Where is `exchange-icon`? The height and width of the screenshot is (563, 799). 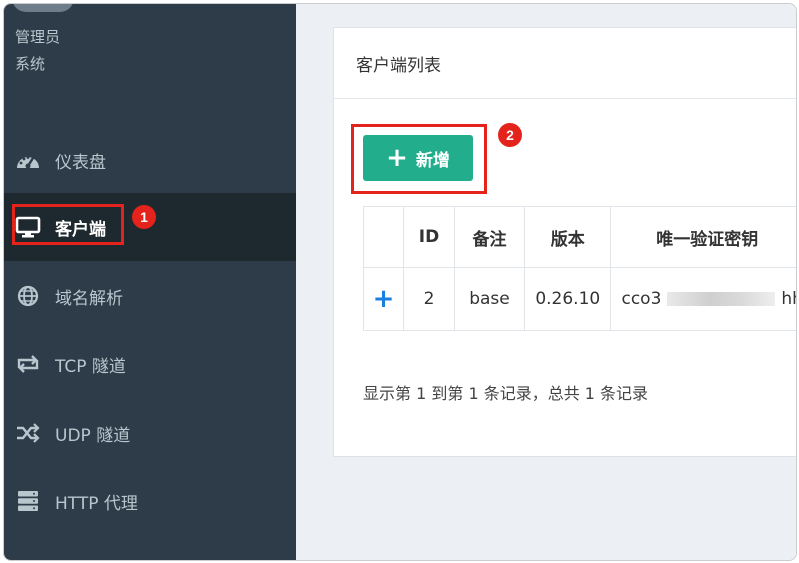
exchange-icon is located at coordinates (28, 364).